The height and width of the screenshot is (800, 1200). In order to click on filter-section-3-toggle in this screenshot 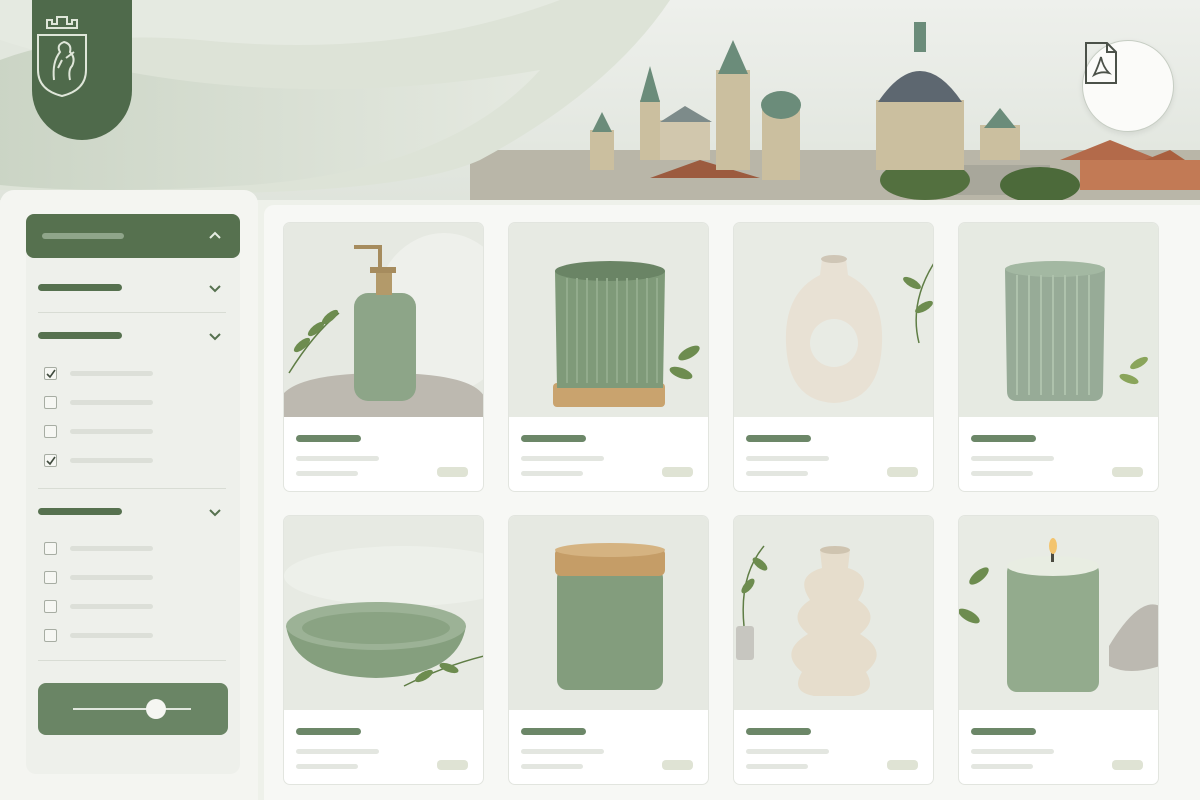, I will do `click(132, 511)`.